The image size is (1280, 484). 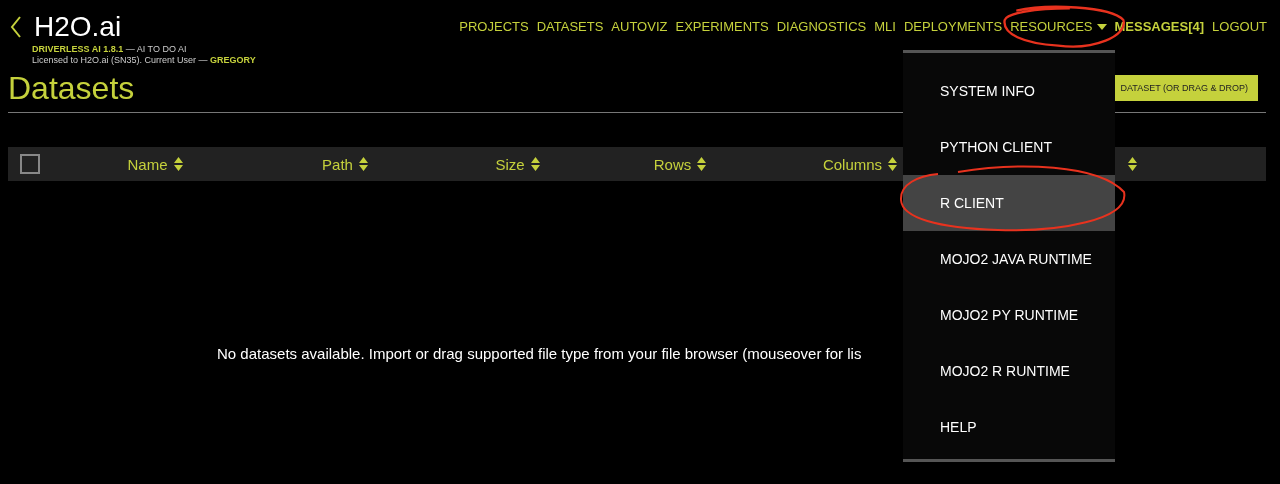 What do you see at coordinates (885, 26) in the screenshot?
I see `nav-link: MLI` at bounding box center [885, 26].